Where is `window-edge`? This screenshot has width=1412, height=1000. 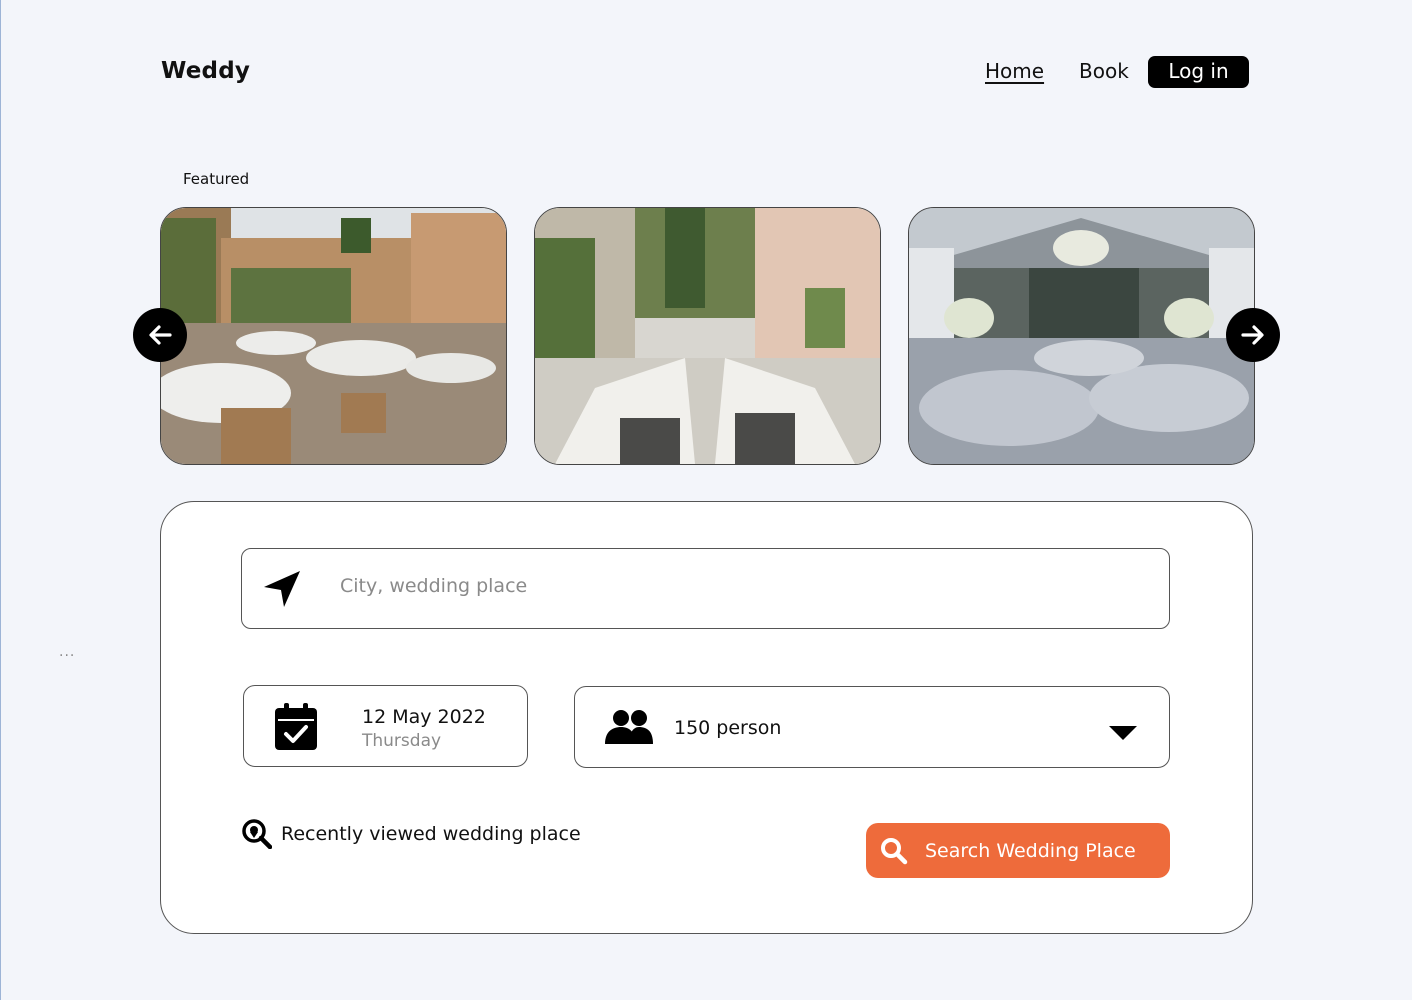
window-edge is located at coordinates (0, 500).